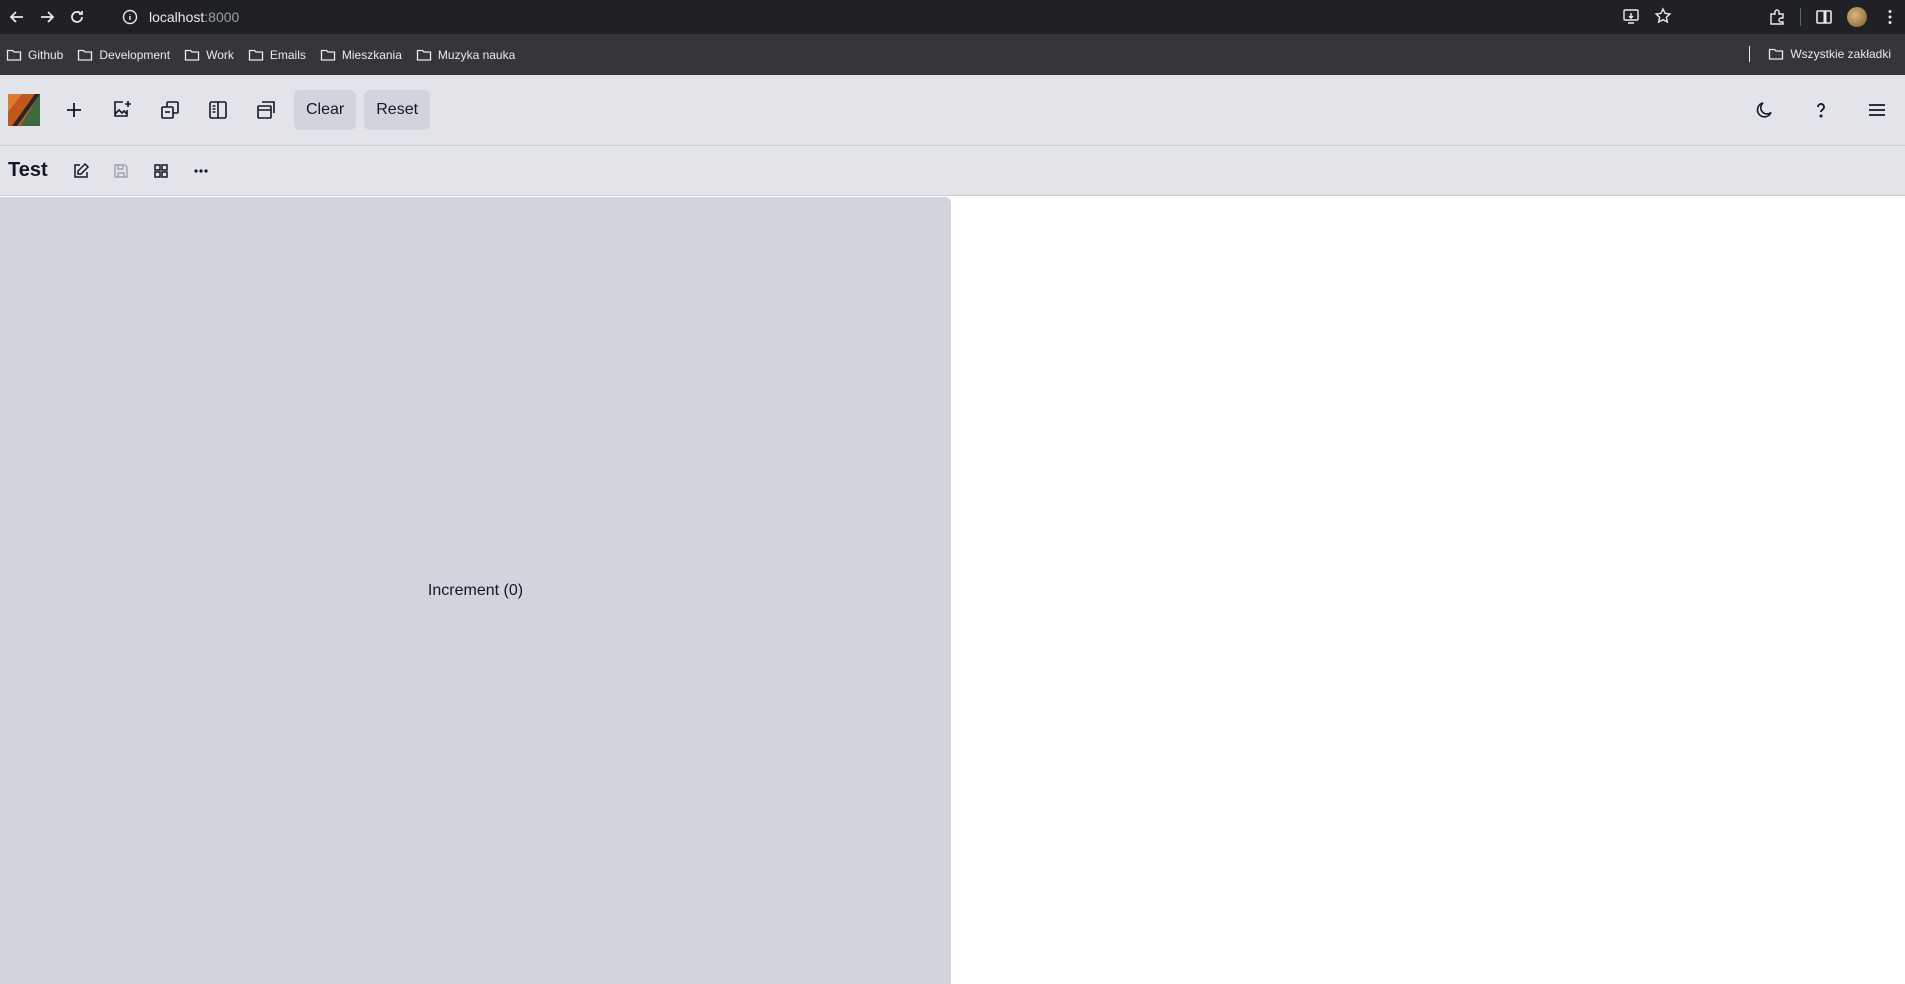 The height and width of the screenshot is (984, 1905). What do you see at coordinates (896, 17) in the screenshot?
I see `address-bar: localhost:8000` at bounding box center [896, 17].